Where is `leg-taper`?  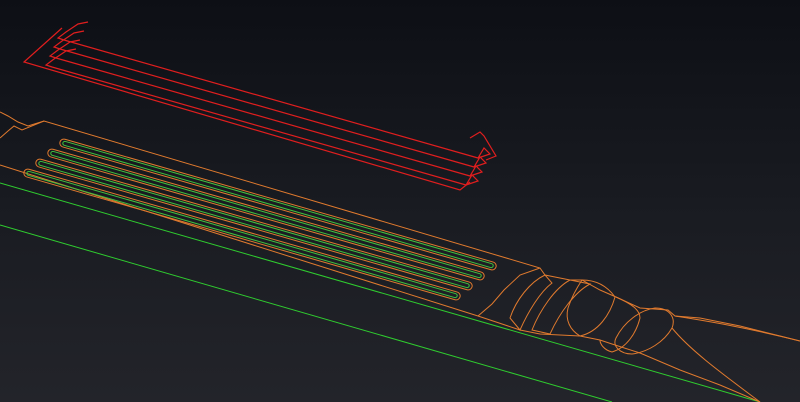 leg-taper is located at coordinates (735, 358).